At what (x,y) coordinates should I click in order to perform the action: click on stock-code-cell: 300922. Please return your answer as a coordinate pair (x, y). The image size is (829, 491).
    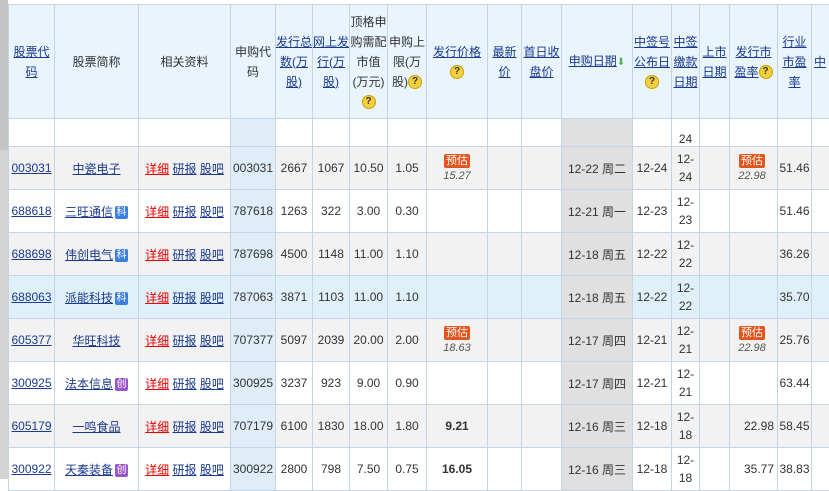
    Looking at the image, I should click on (32, 469).